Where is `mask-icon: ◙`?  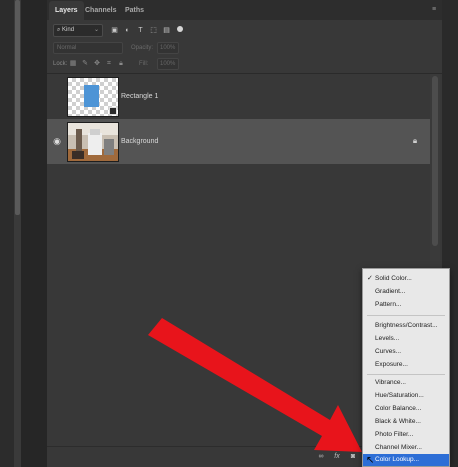
mask-icon: ◙ is located at coordinates (353, 457).